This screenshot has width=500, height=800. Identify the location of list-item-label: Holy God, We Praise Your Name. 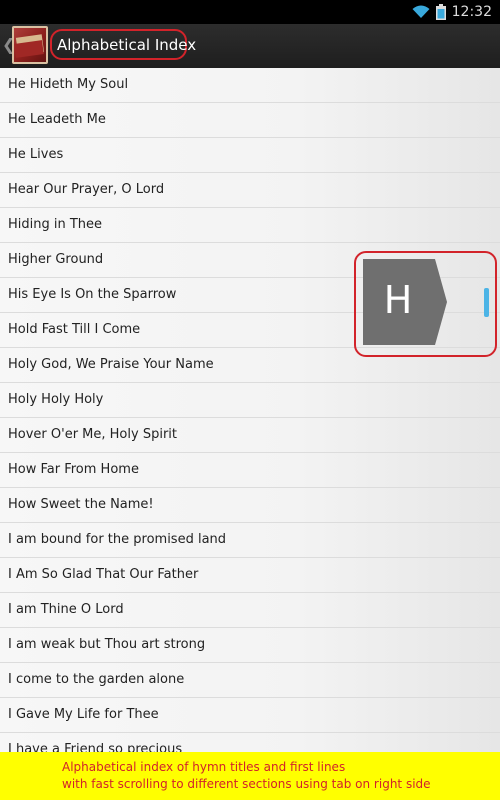
(111, 364).